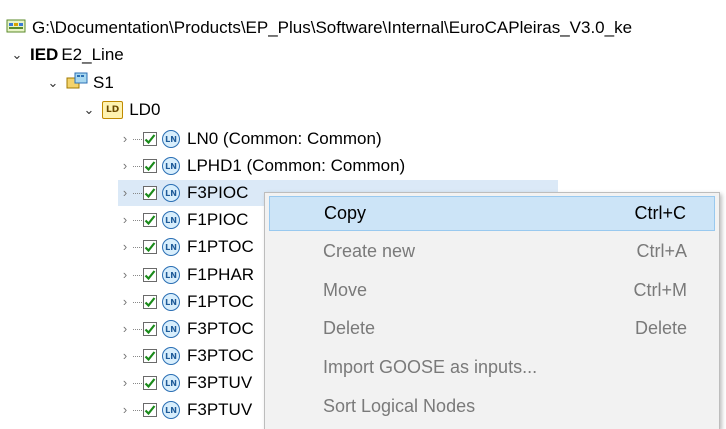 The image size is (726, 429). I want to click on node-label: F1PIOC, so click(218, 219).